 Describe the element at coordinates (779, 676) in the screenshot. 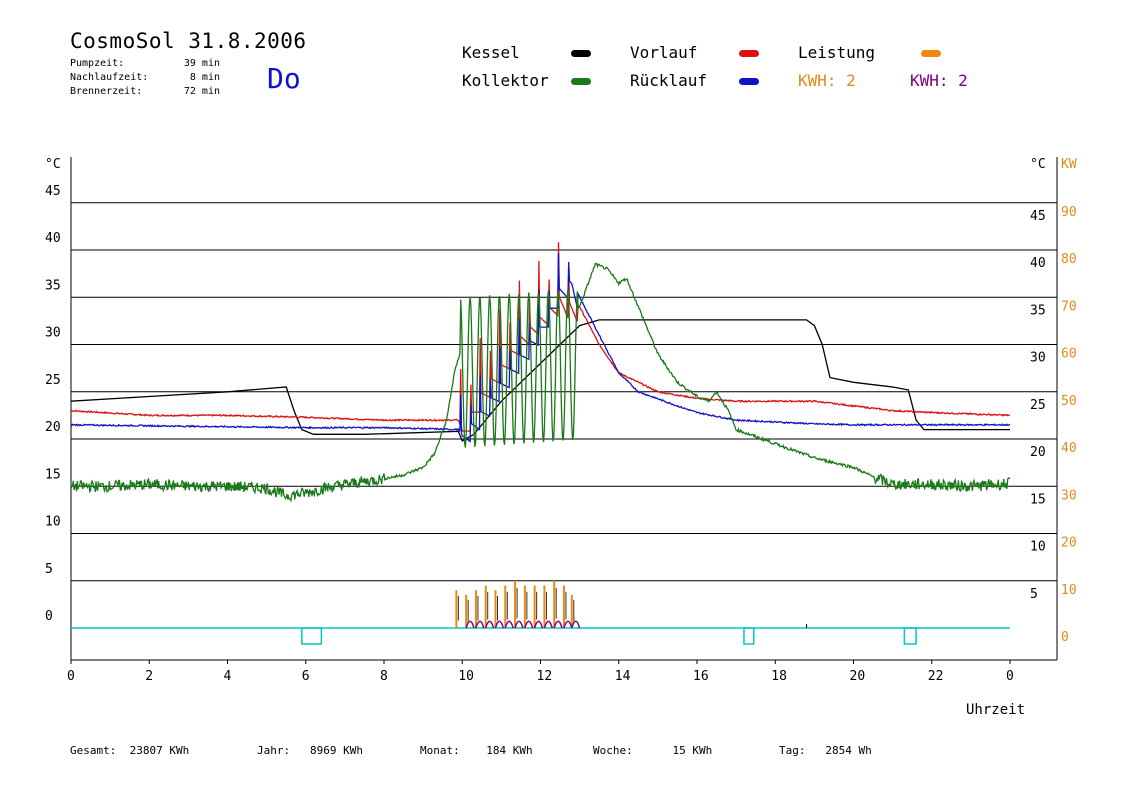

I see `x-tick-label: 18` at that location.